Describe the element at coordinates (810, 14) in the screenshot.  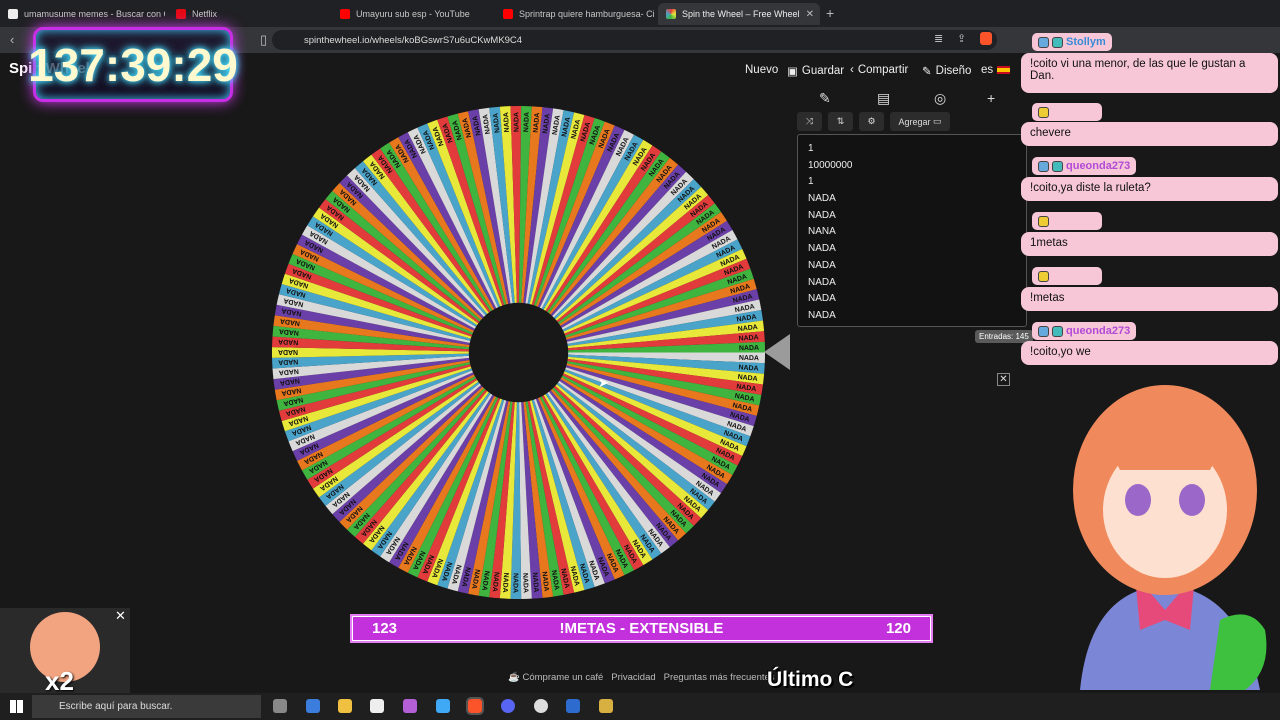
I see `close-tab-icon: ✕` at that location.